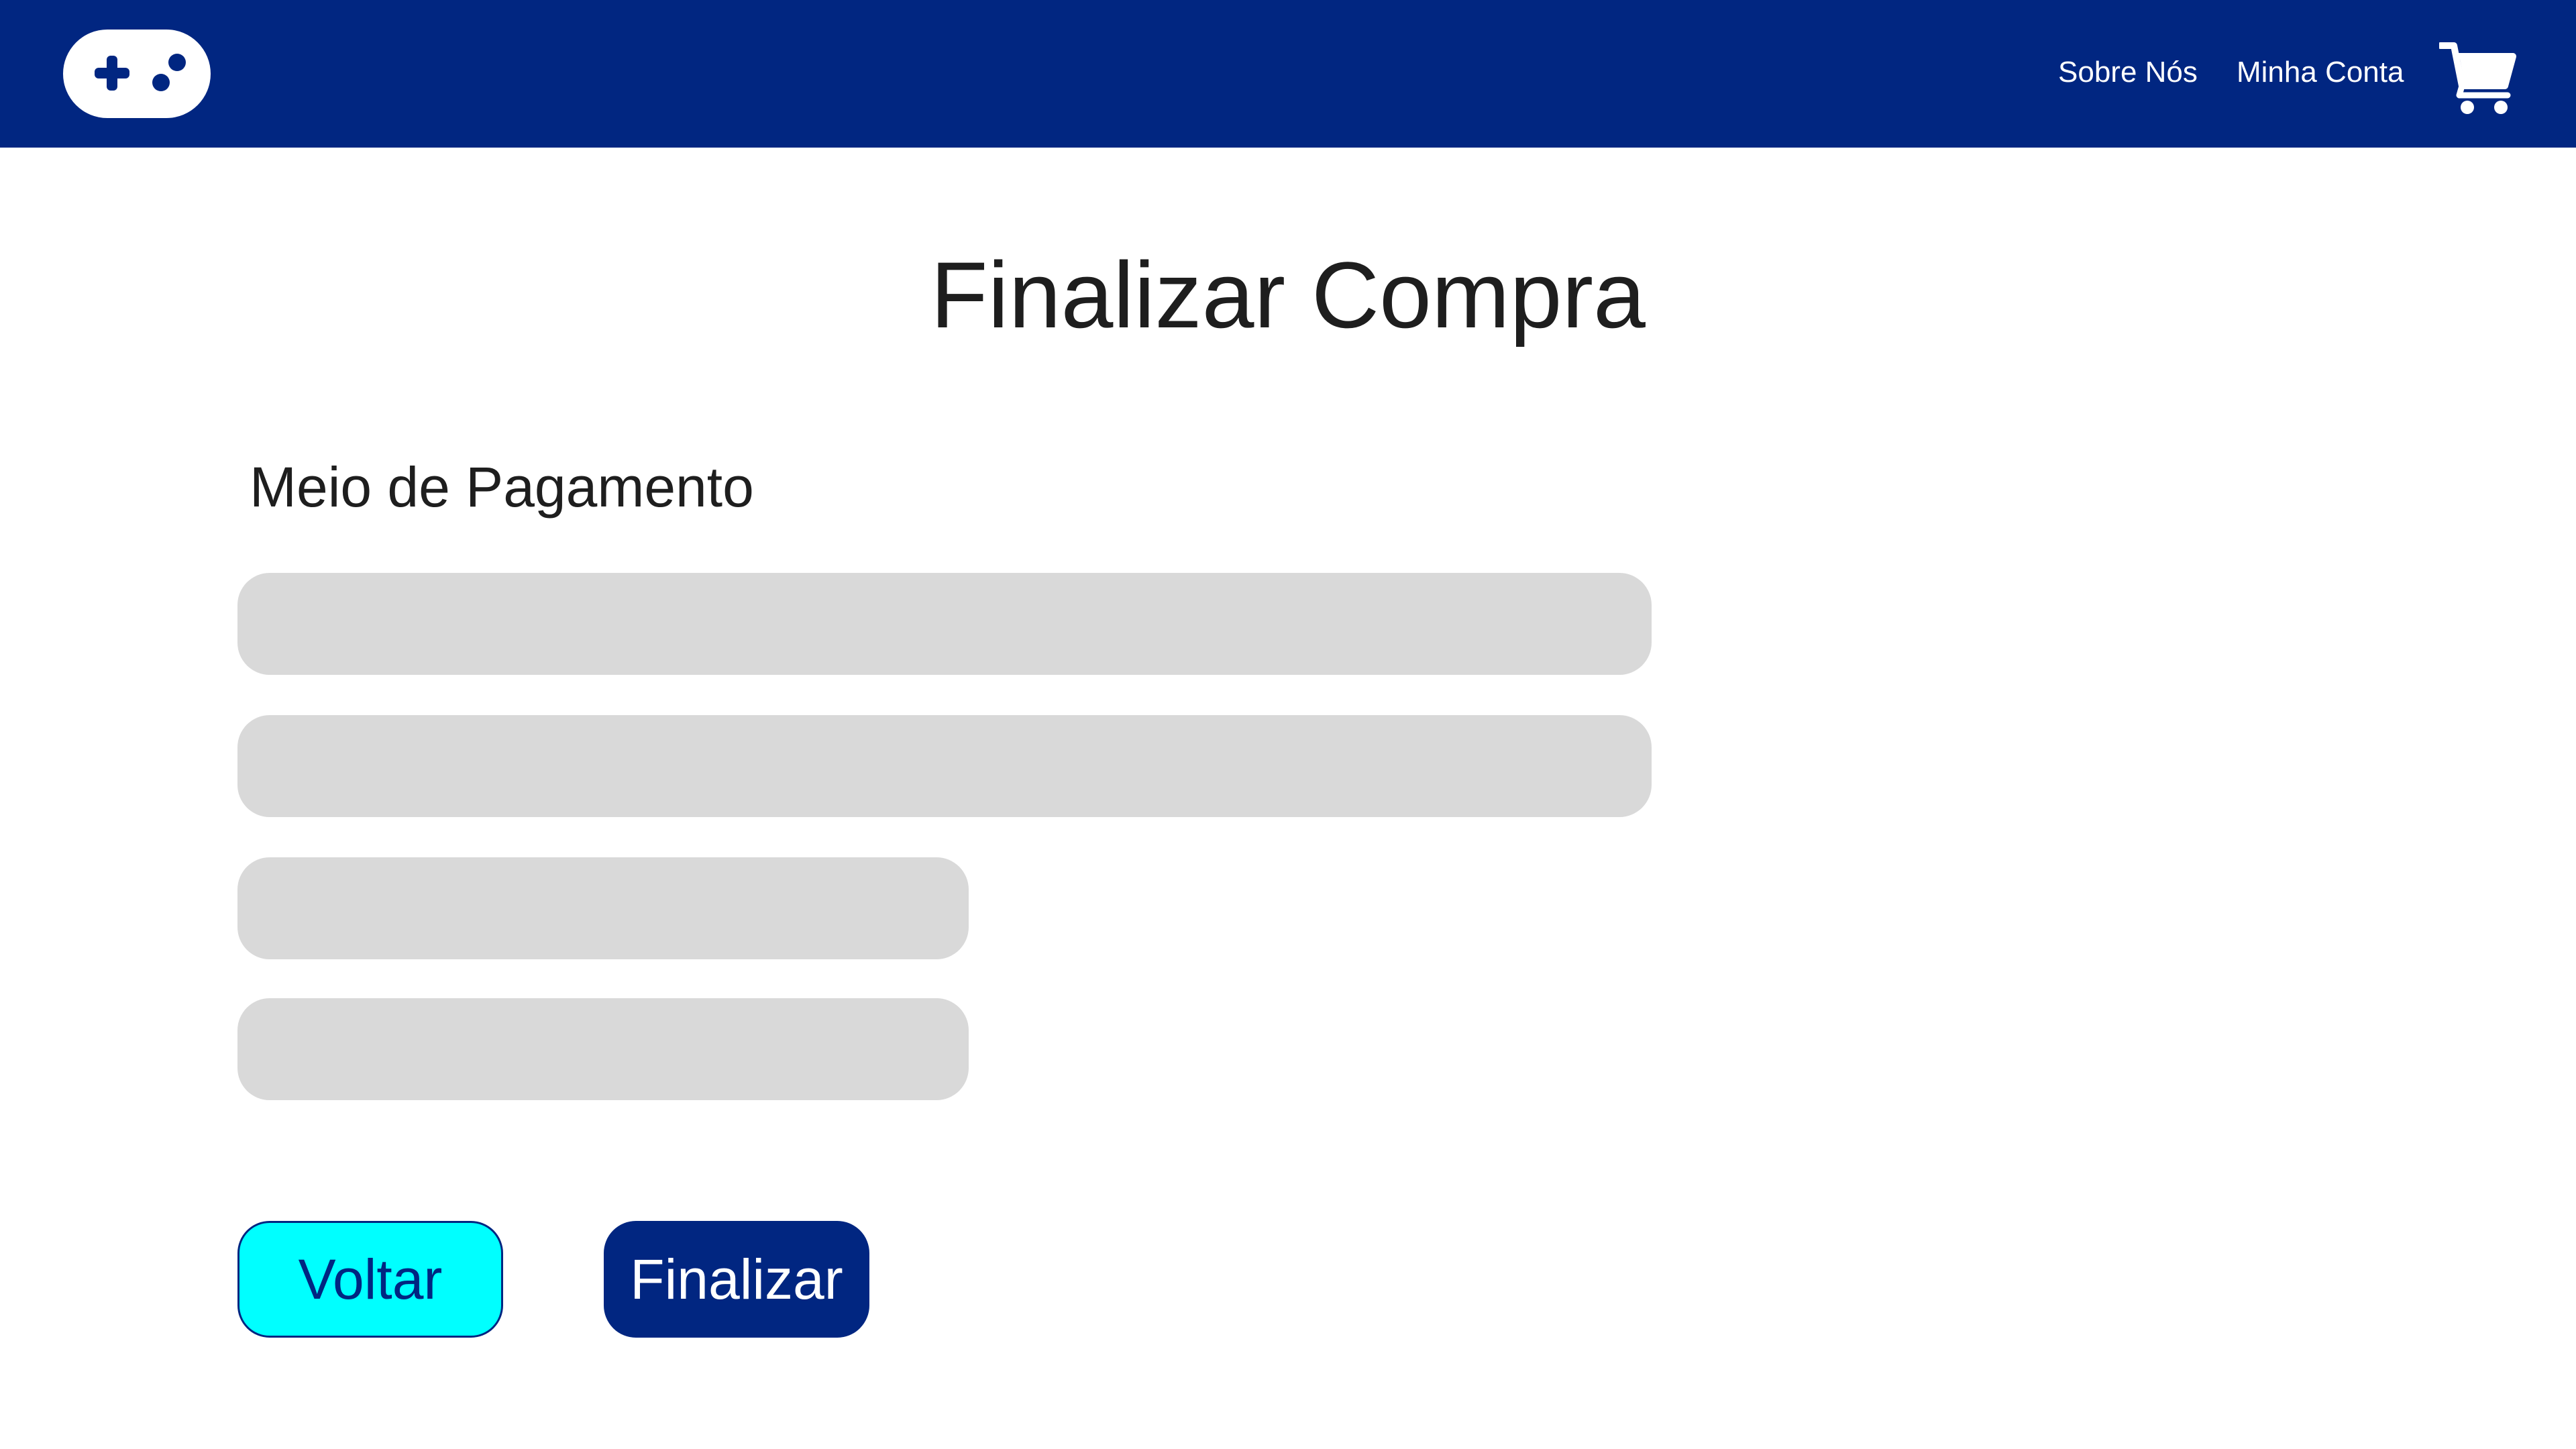 Image resolution: width=2576 pixels, height=1449 pixels. I want to click on shopping-cart-icon, so click(2477, 77).